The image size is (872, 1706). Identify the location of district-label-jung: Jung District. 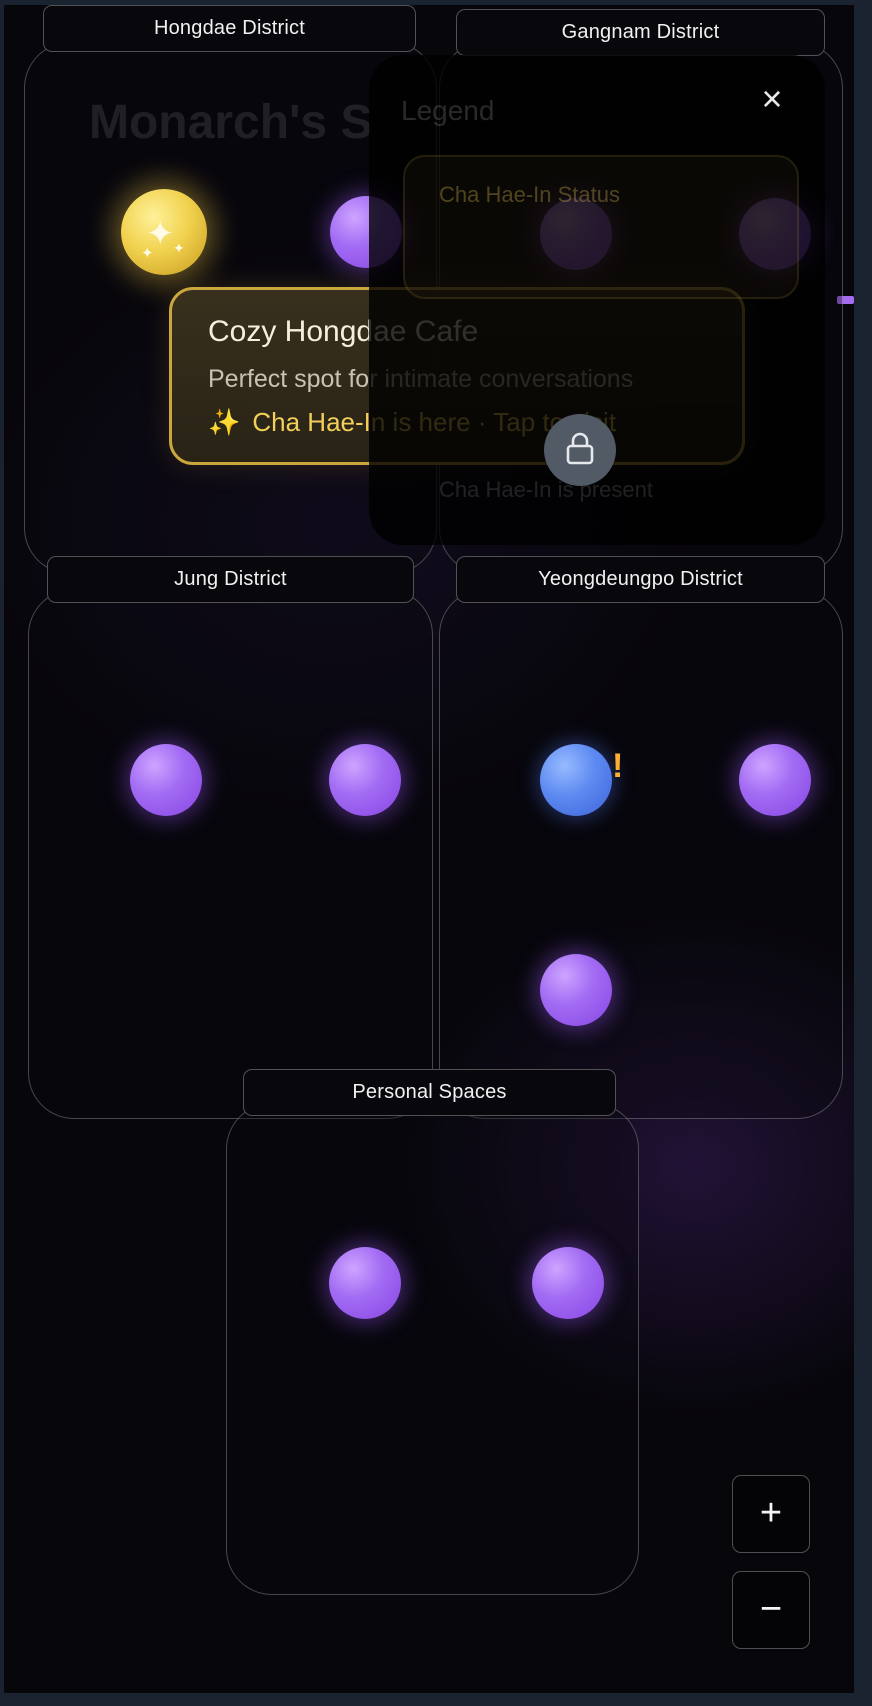
(230, 579).